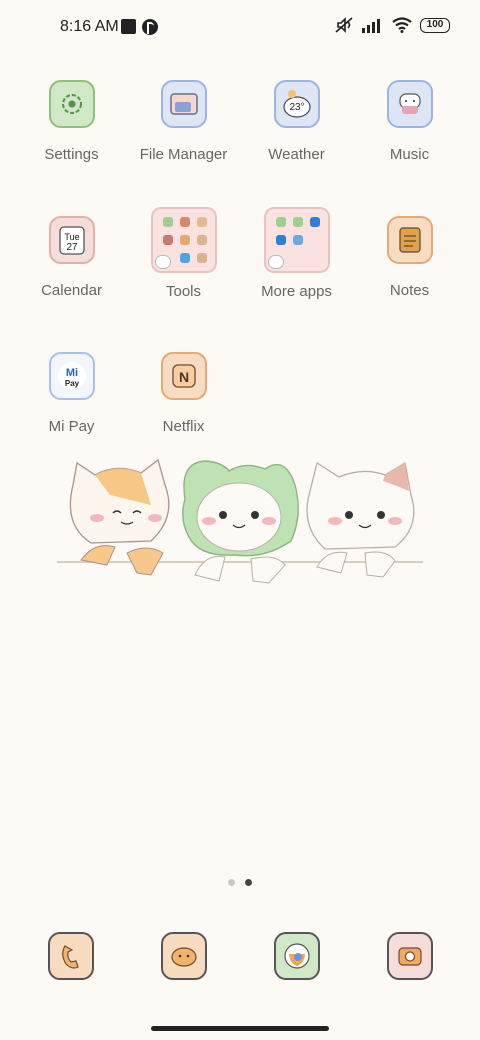 This screenshot has height=1040, width=480. I want to click on calendar-day: Tue, so click(71, 237).